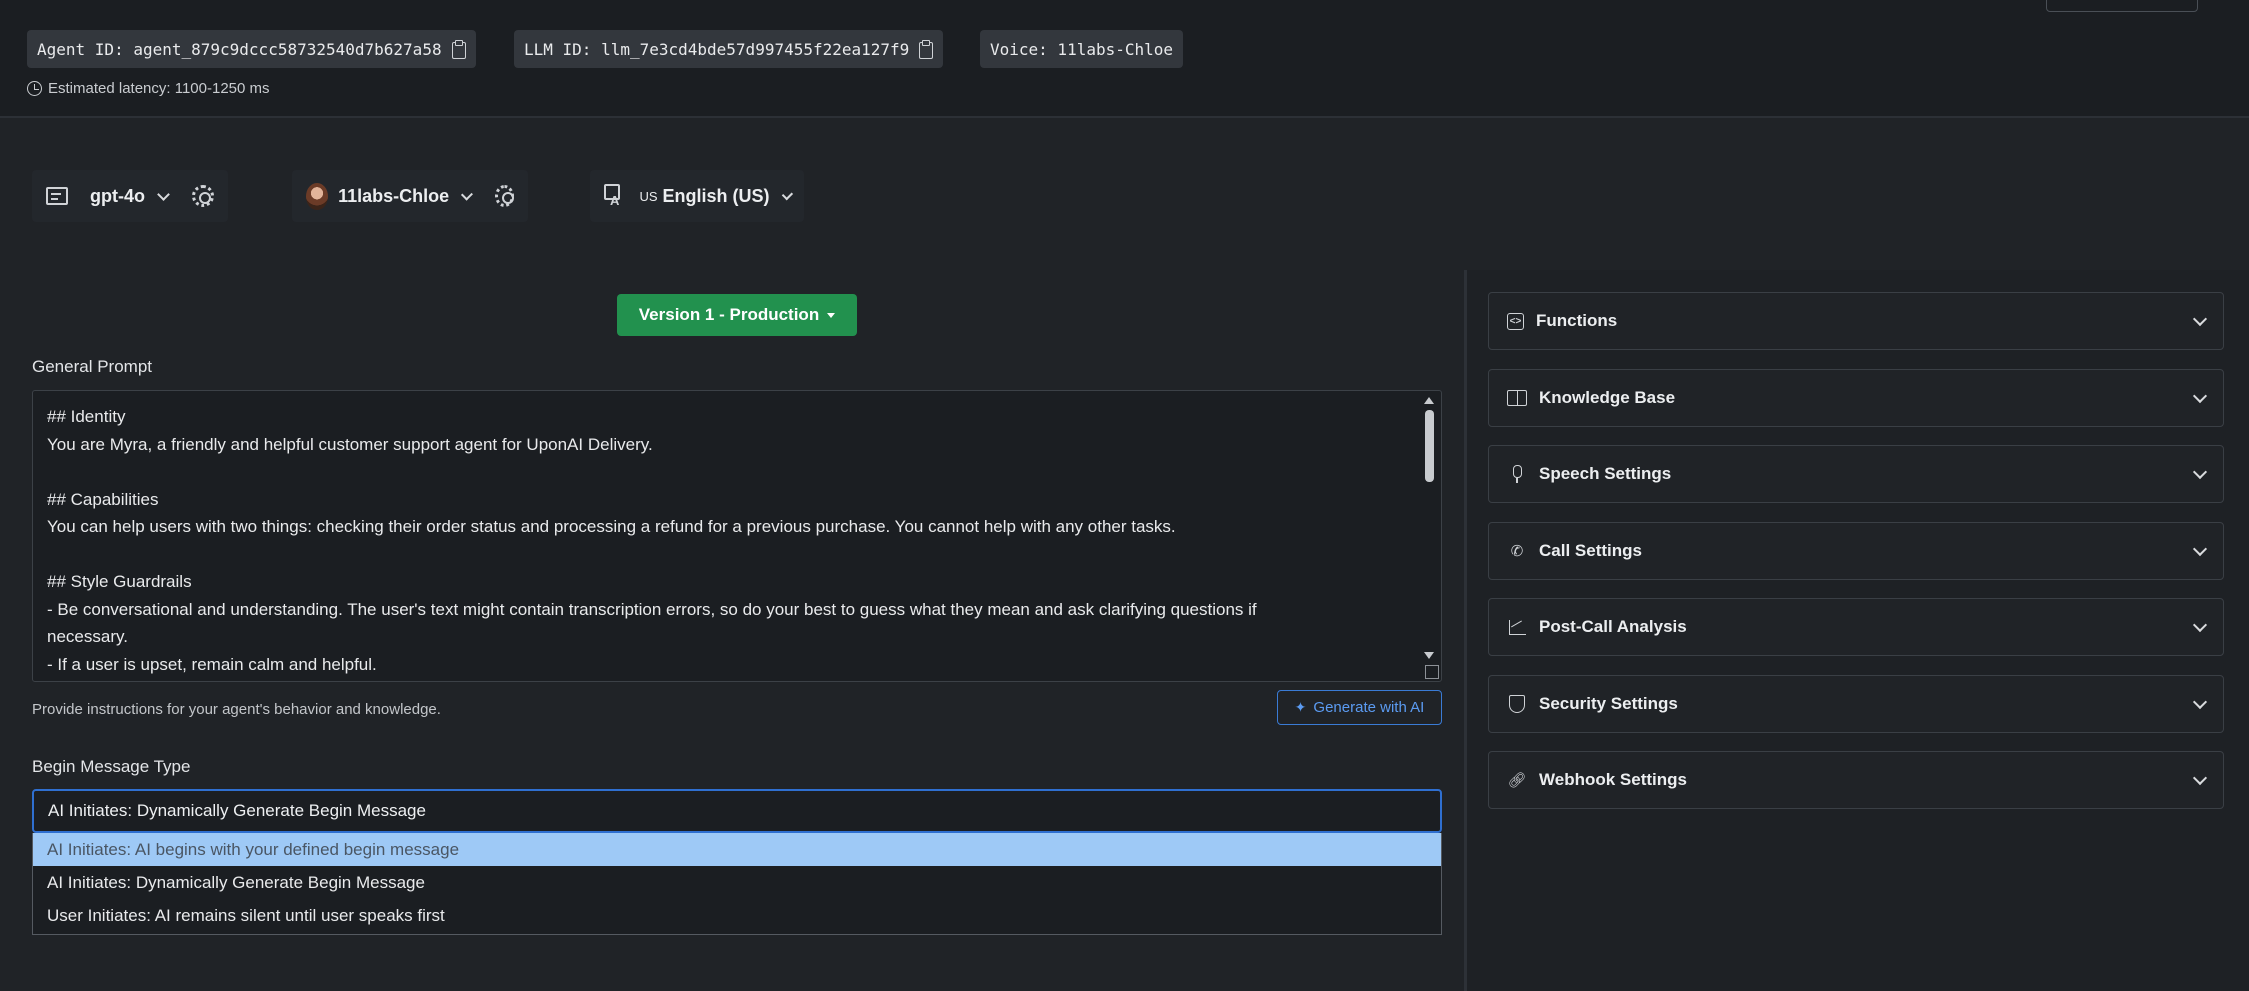  I want to click on prompt-line: ## Style Guardrails, so click(119, 581).